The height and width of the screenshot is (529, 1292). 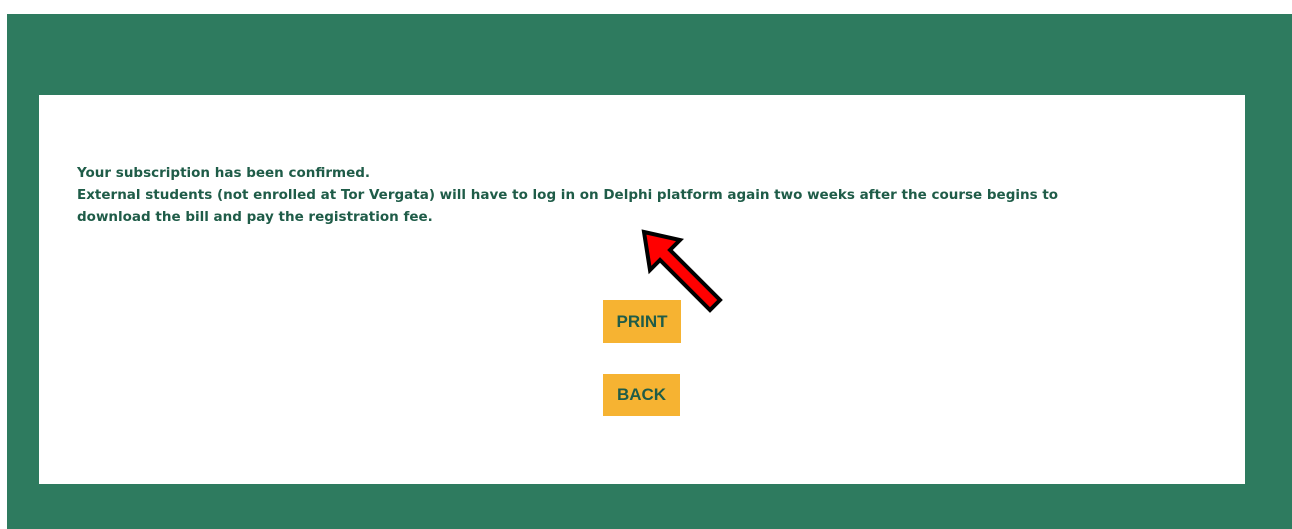 What do you see at coordinates (642, 321) in the screenshot?
I see `print-button: PRINT` at bounding box center [642, 321].